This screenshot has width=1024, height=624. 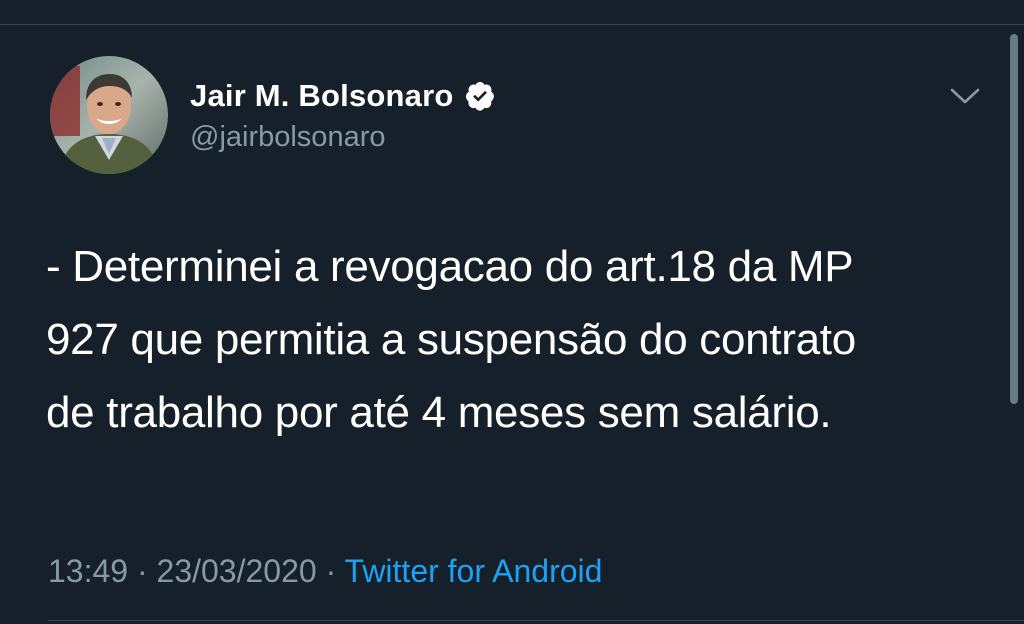 What do you see at coordinates (450, 266) in the screenshot?
I see `tweet-text-line: - Determinei a revogacao do art.18 da MP` at bounding box center [450, 266].